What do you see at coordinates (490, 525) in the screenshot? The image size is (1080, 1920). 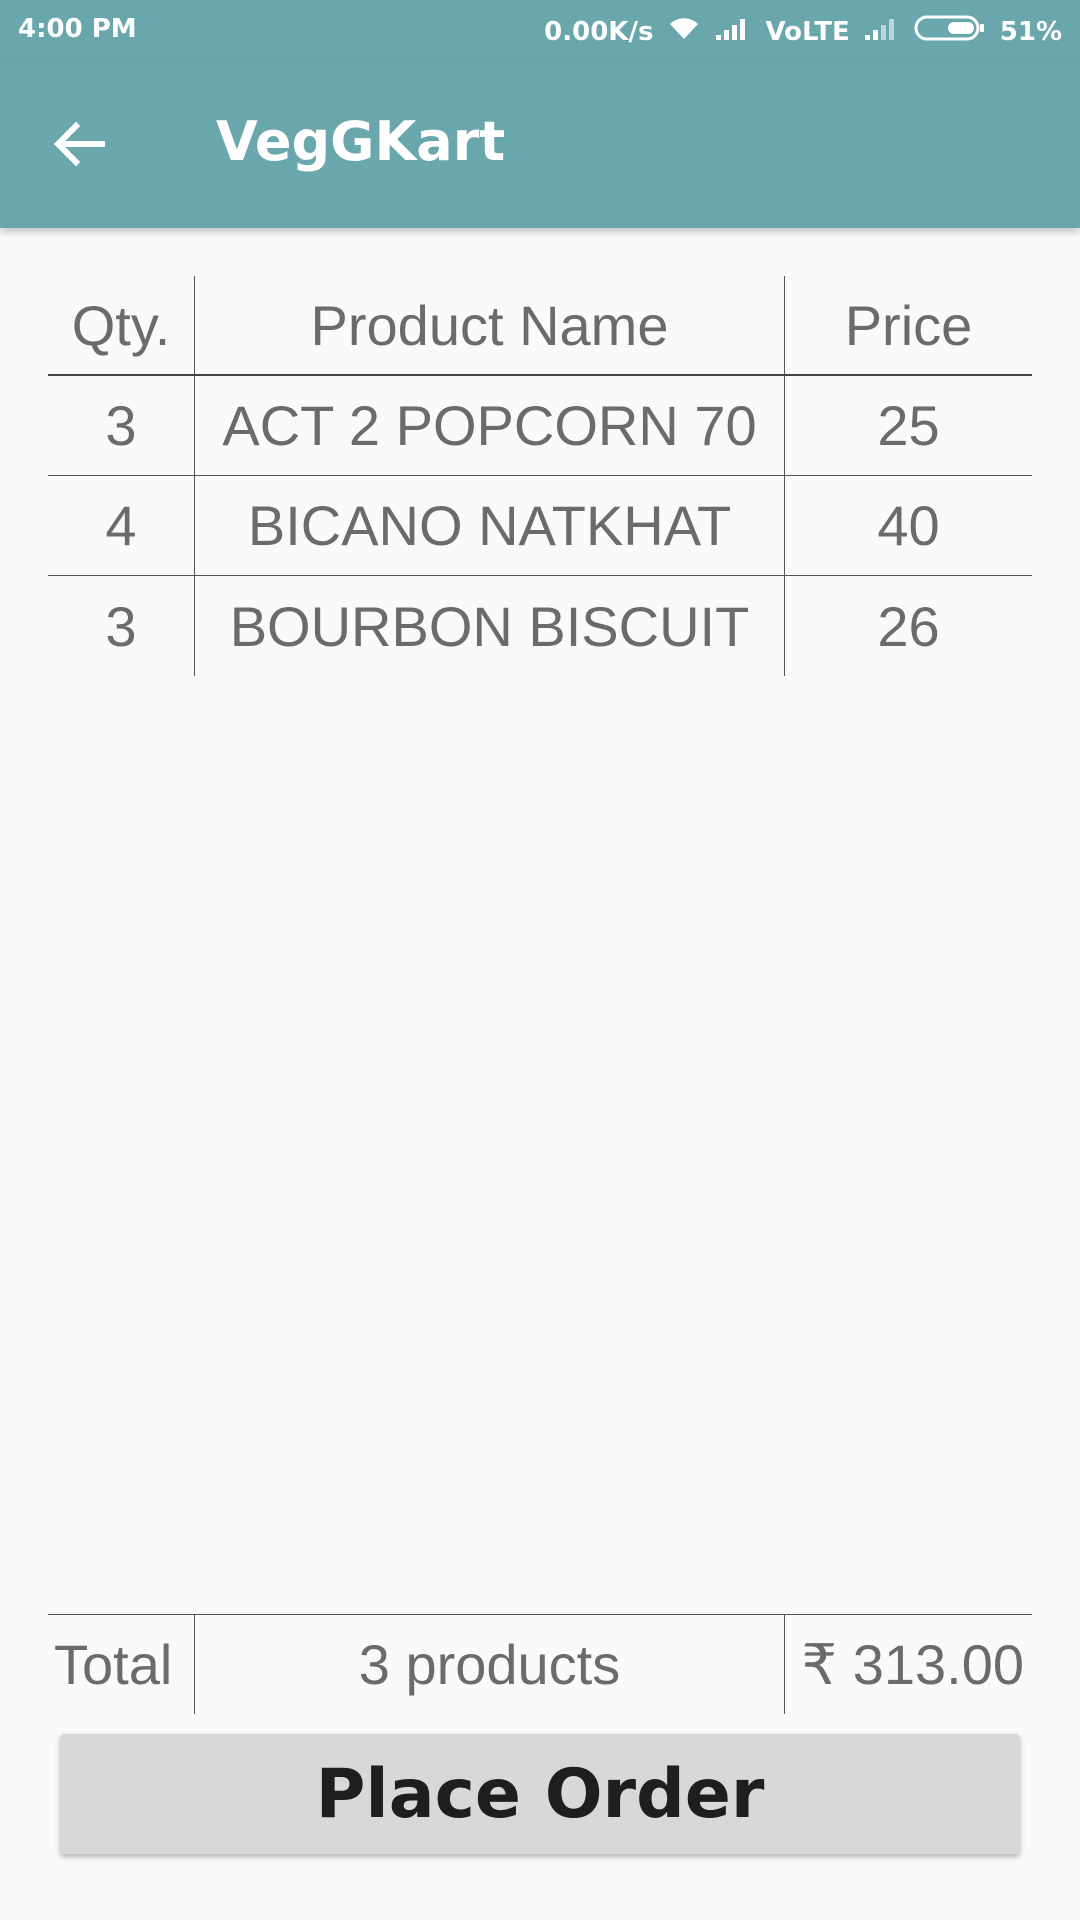 I see `row-product-name: BICANO NATKHAT` at bounding box center [490, 525].